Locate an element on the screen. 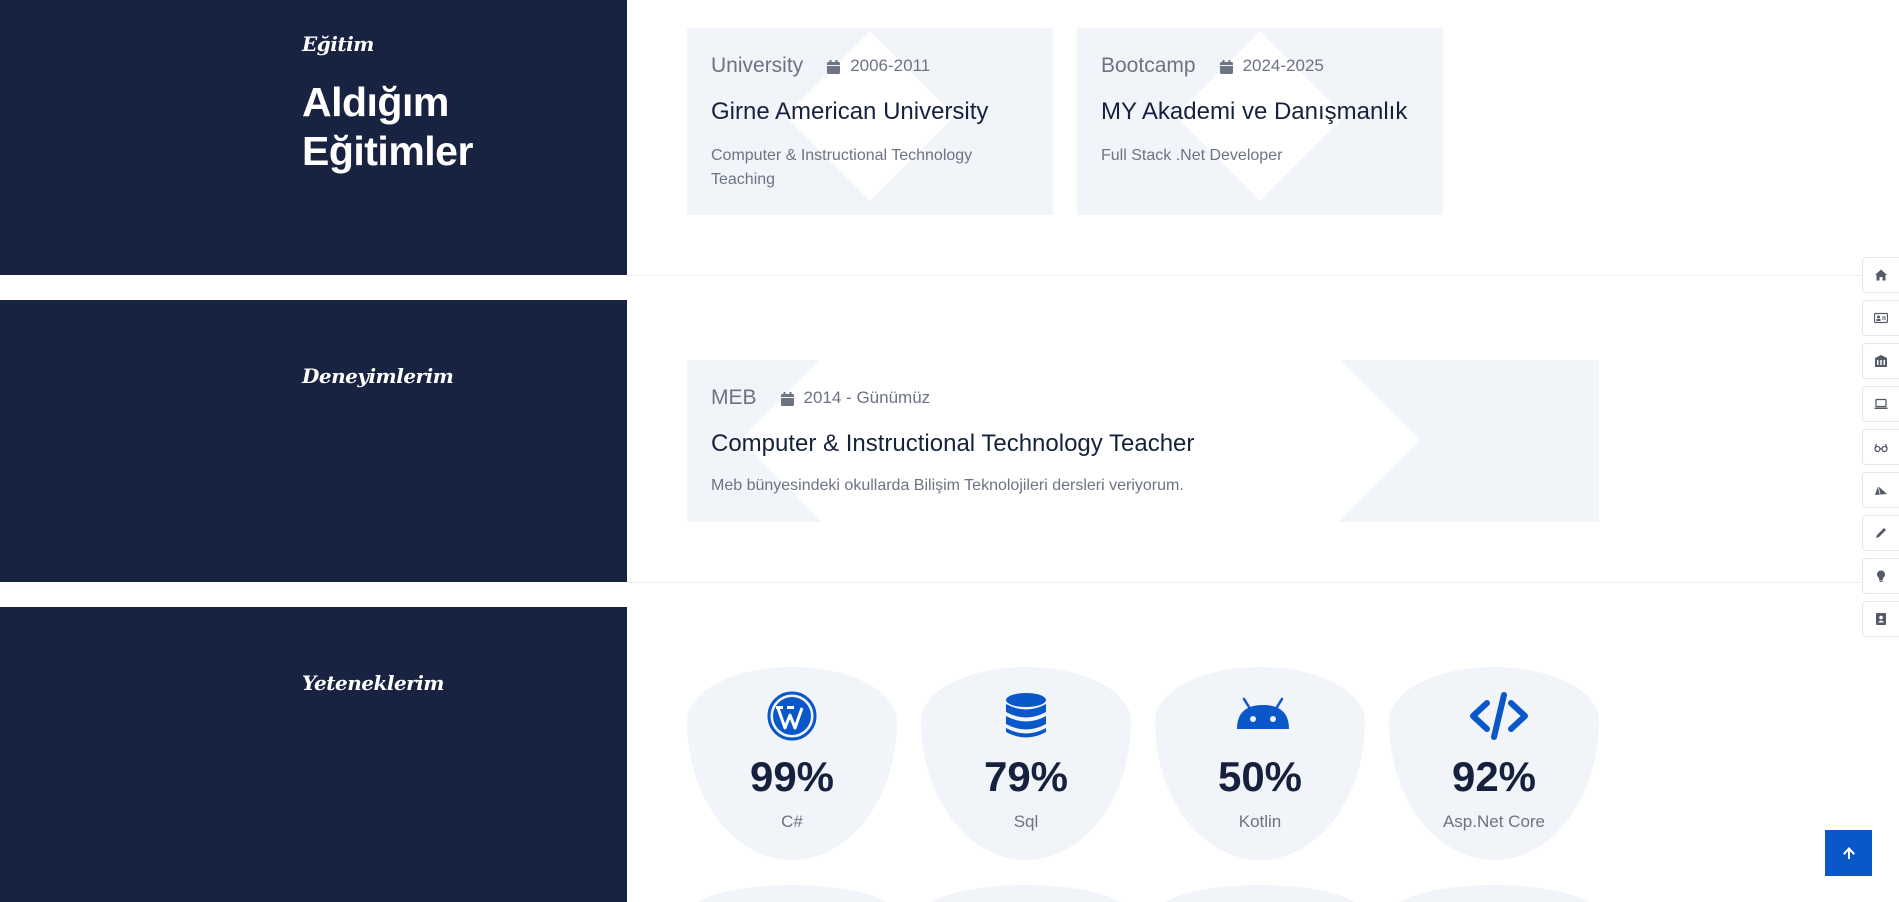 Image resolution: width=1899 pixels, height=902 pixels. side-nav is located at coordinates (1880, 450).